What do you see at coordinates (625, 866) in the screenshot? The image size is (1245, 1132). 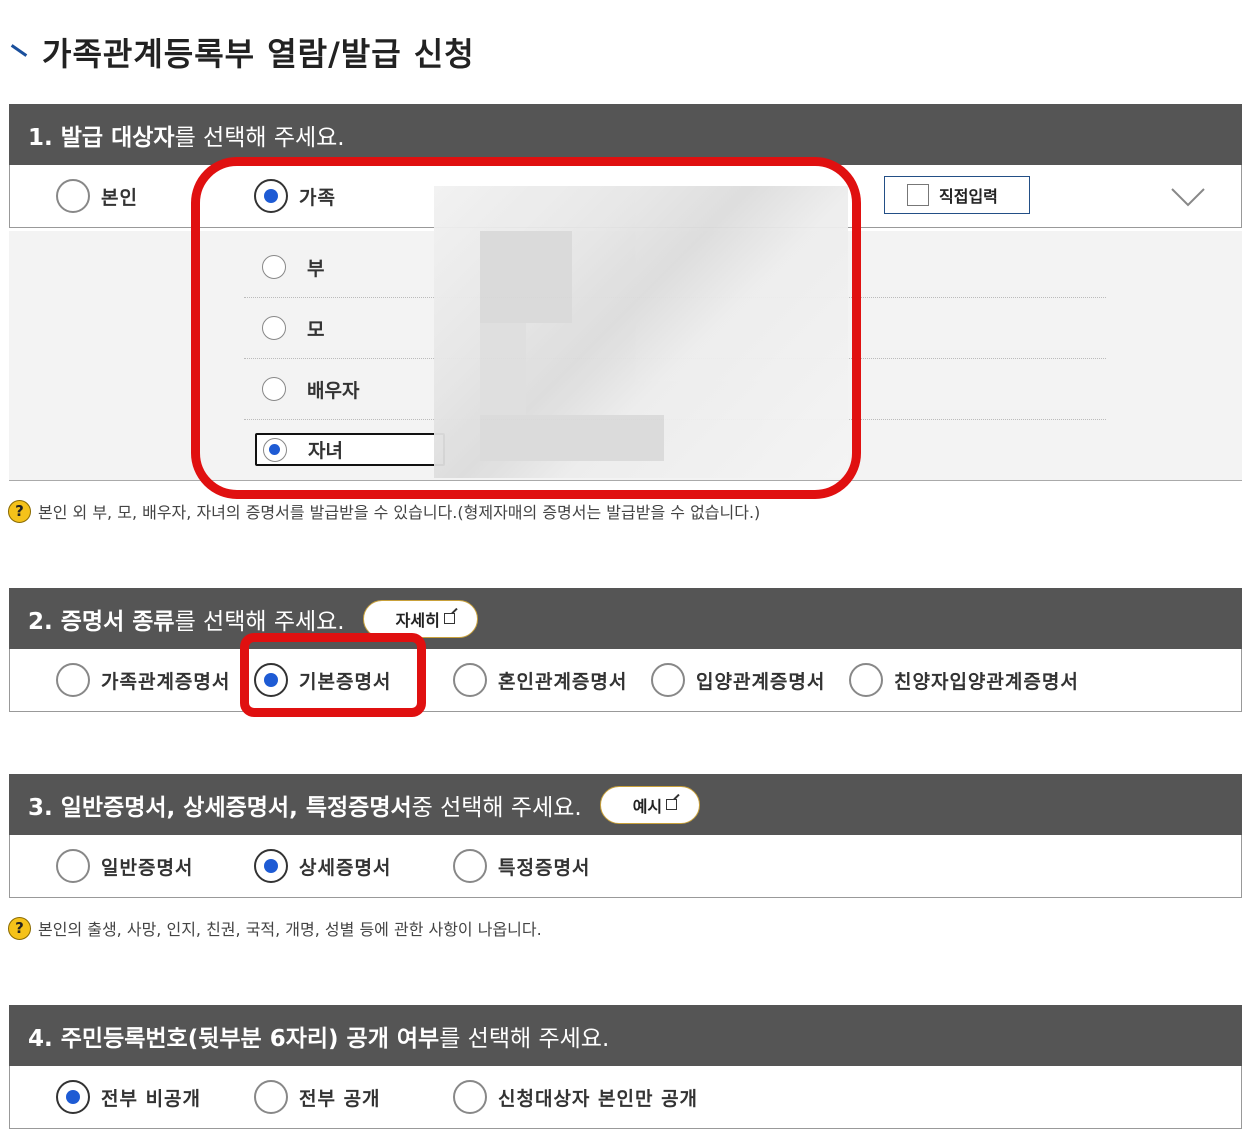 I see `detail-level-row: 일반증명서 상세증명서 특정증명서` at bounding box center [625, 866].